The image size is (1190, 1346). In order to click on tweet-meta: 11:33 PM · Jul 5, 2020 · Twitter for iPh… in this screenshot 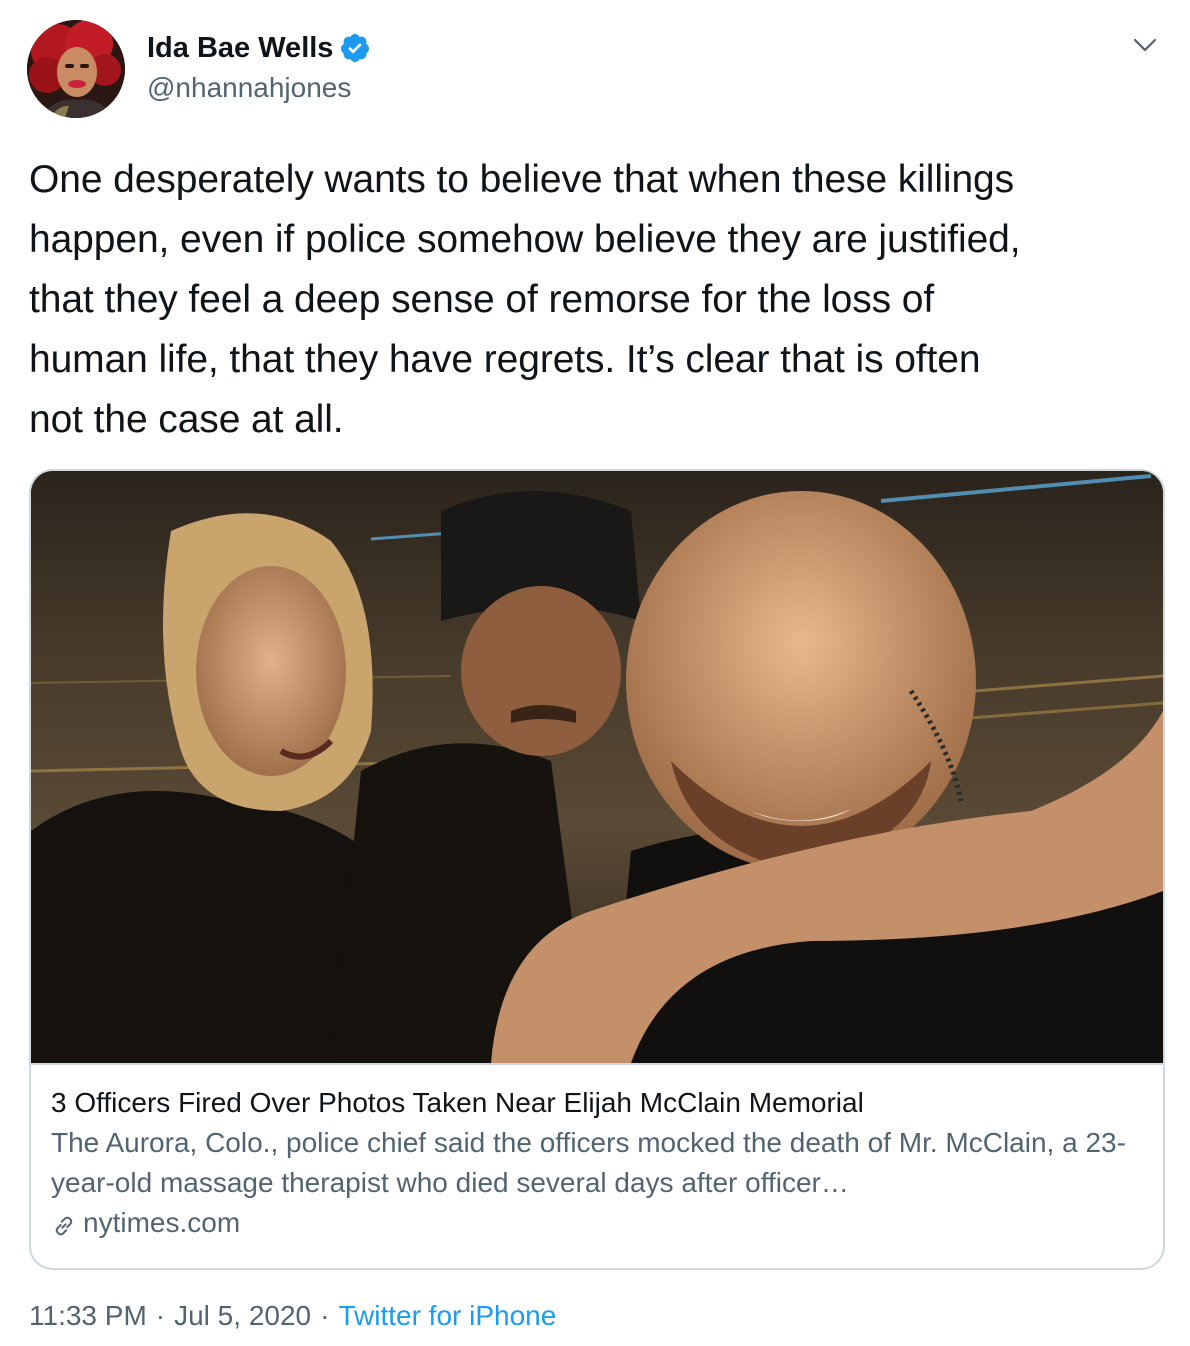, I will do `click(292, 1316)`.